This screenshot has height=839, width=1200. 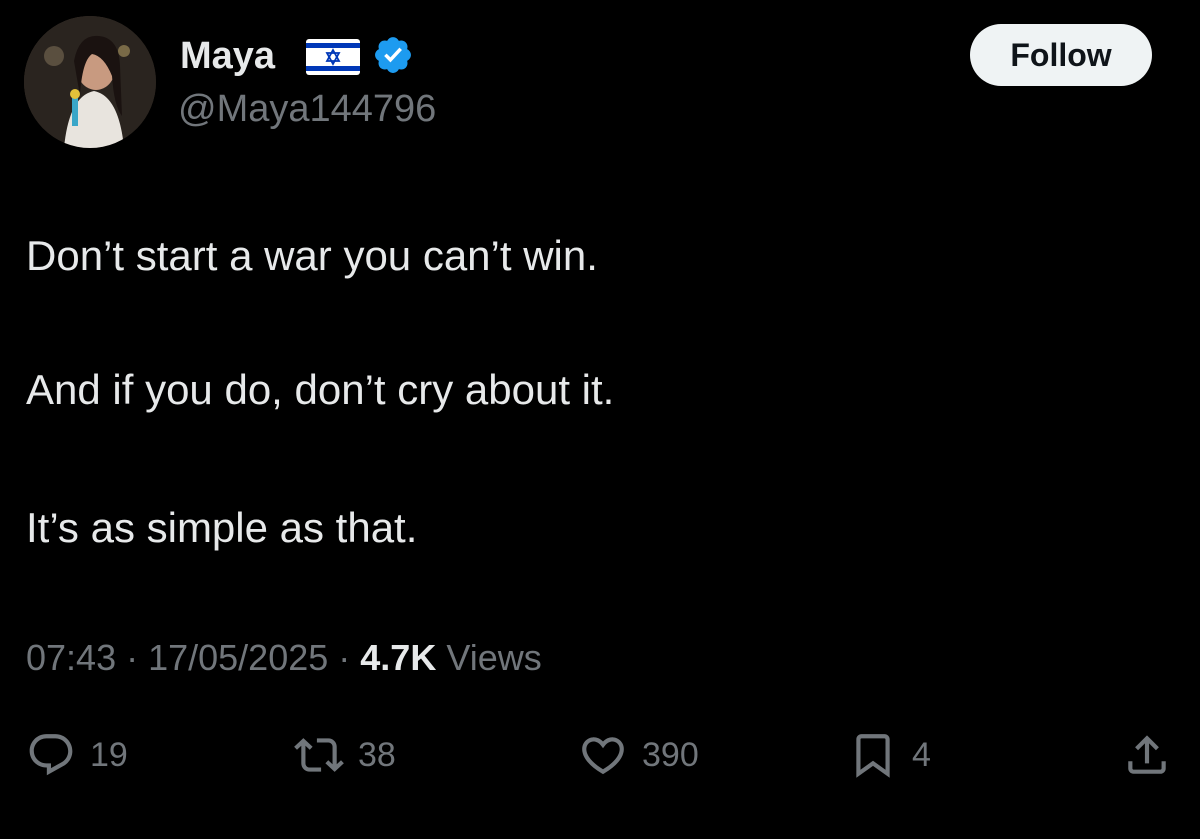 I want to click on avatar, so click(x=90, y=82).